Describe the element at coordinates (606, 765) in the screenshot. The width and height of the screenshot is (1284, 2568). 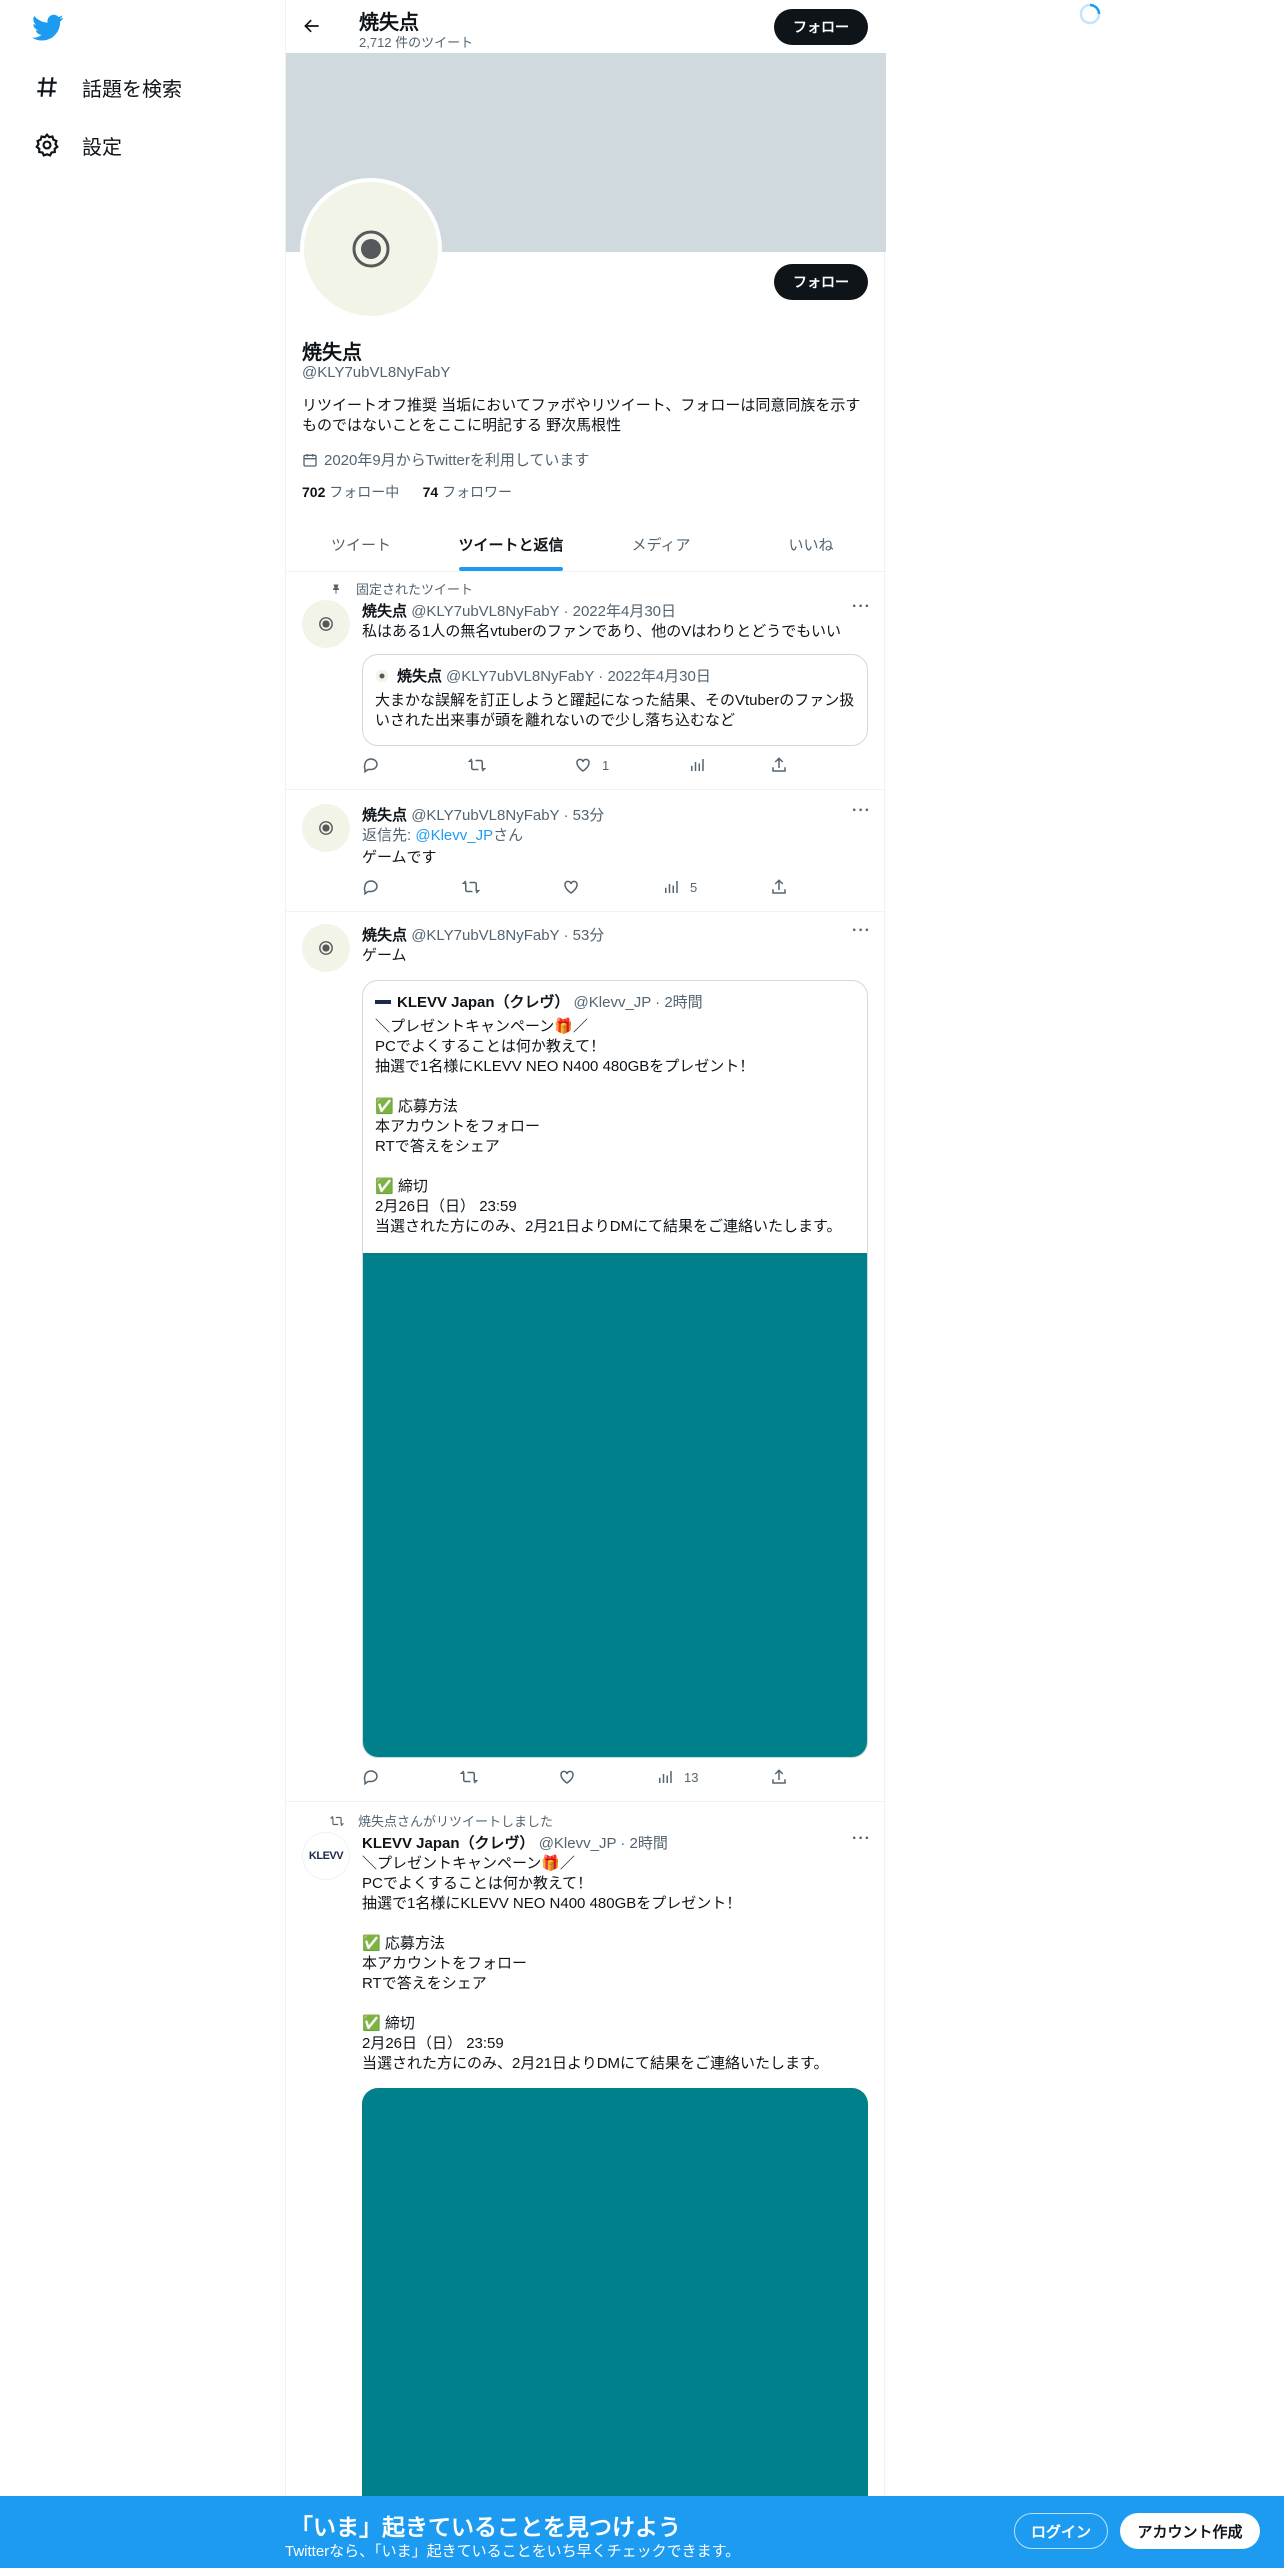
I see `like-count: 1` at that location.